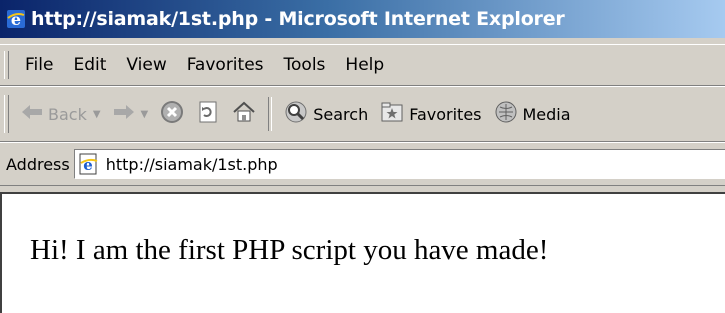  What do you see at coordinates (67, 114) in the screenshot?
I see `back-label: Back` at bounding box center [67, 114].